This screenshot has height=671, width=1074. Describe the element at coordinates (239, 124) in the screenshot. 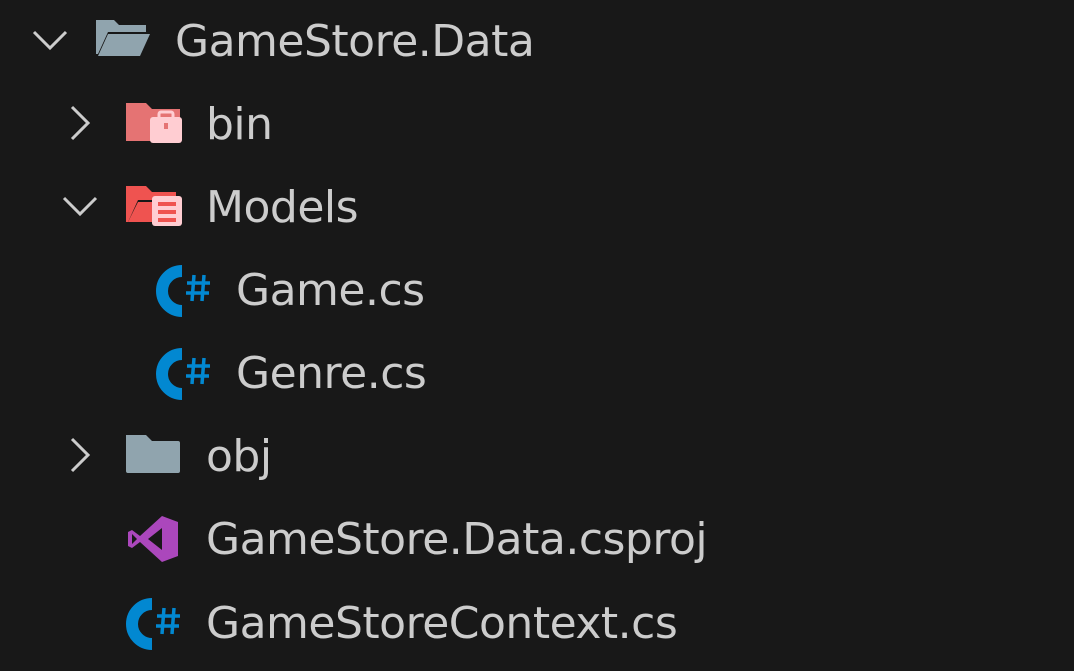

I see `tree-item-label: bin` at that location.